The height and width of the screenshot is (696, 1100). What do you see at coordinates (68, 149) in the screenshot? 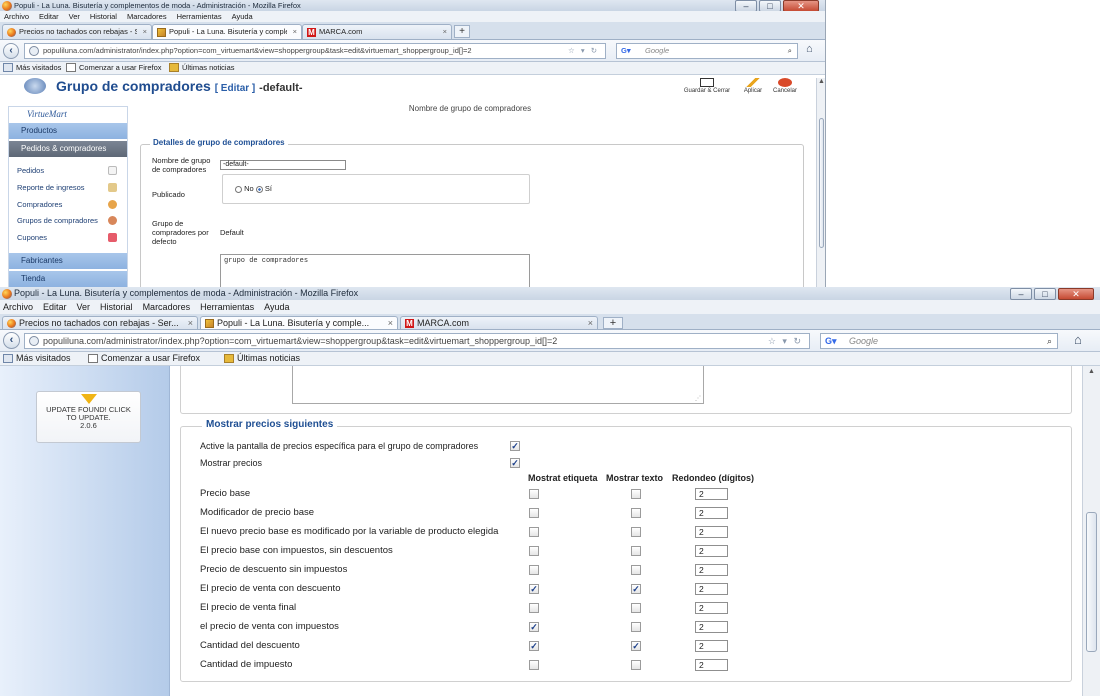
I see `sidebar-section-pedidos: Pedidos & compradores` at bounding box center [68, 149].